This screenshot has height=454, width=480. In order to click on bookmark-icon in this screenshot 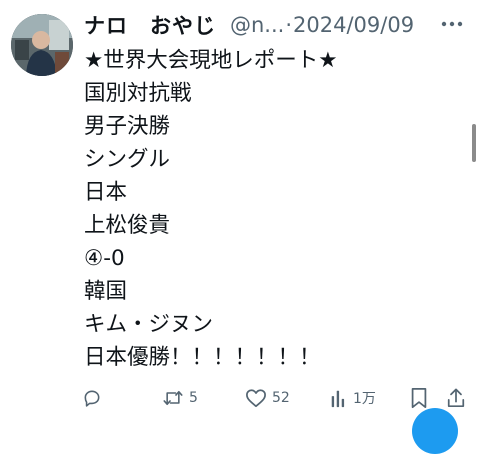, I will do `click(419, 398)`.